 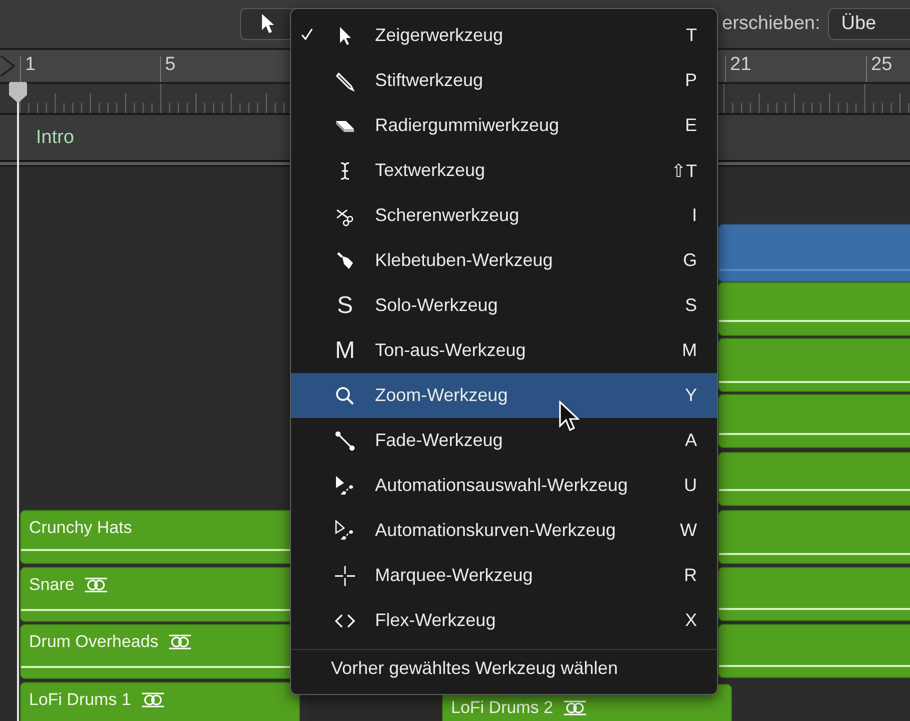 I want to click on shortcut-label: A, so click(x=690, y=440).